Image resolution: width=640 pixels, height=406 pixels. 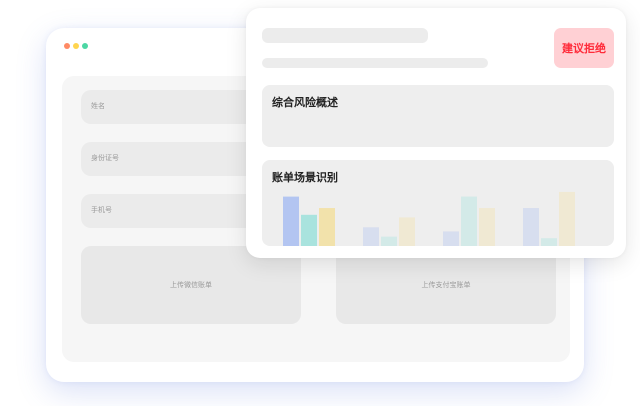 What do you see at coordinates (446, 285) in the screenshot?
I see `upload-alipay-bill-label: 上传支付宝账单` at bounding box center [446, 285].